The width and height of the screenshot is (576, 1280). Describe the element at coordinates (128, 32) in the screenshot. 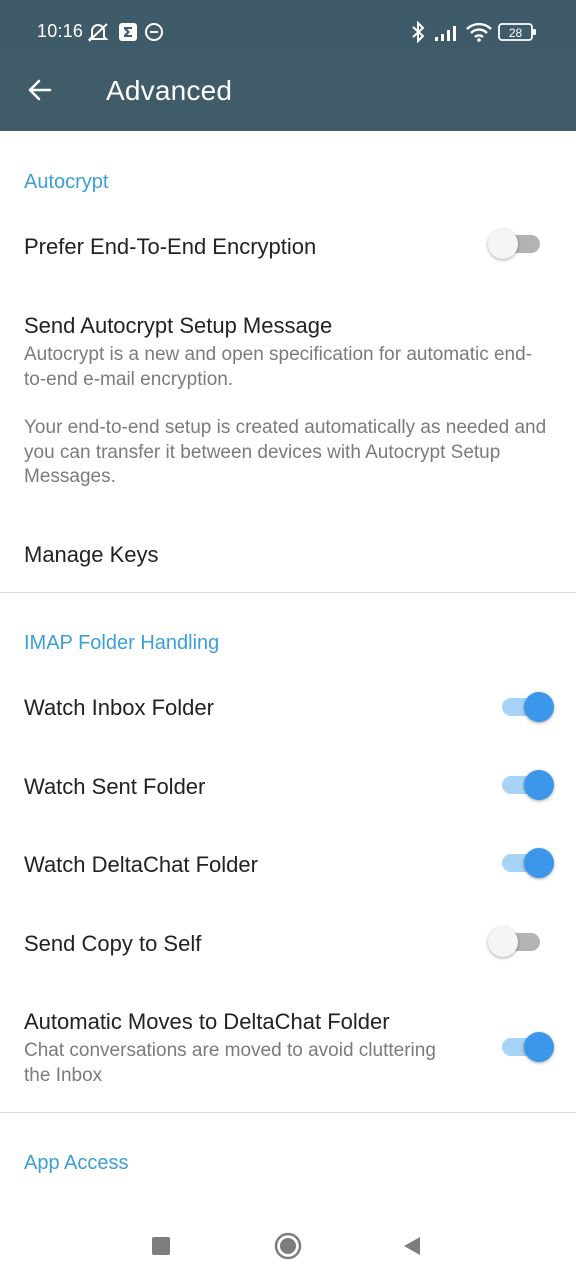

I see `sigma-app-icon` at that location.